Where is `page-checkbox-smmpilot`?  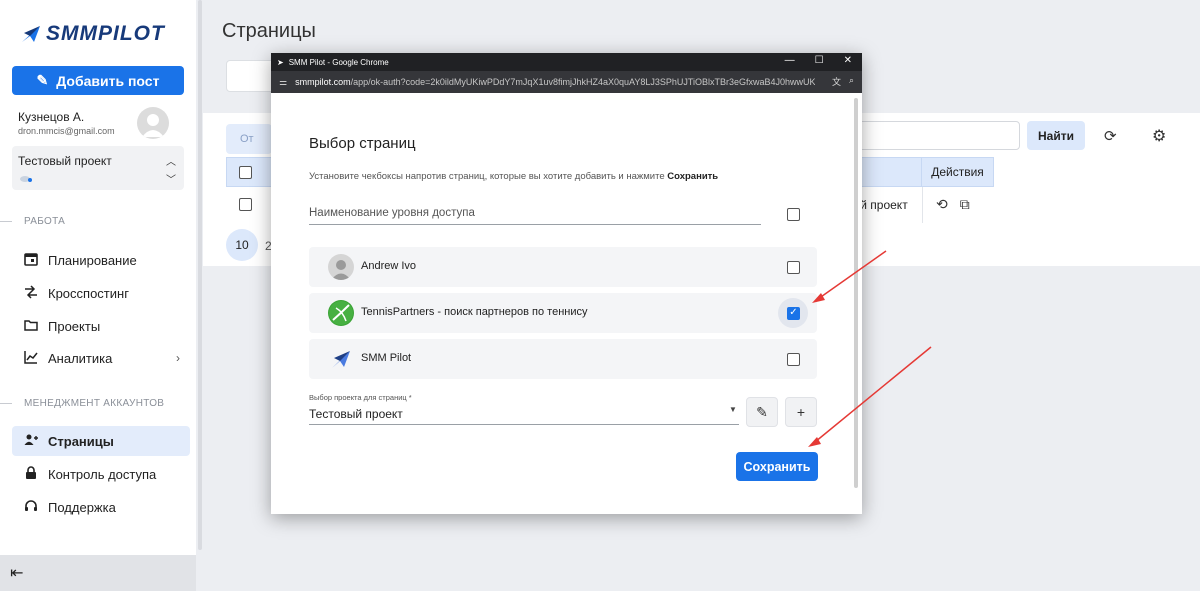 page-checkbox-smmpilot is located at coordinates (793, 359).